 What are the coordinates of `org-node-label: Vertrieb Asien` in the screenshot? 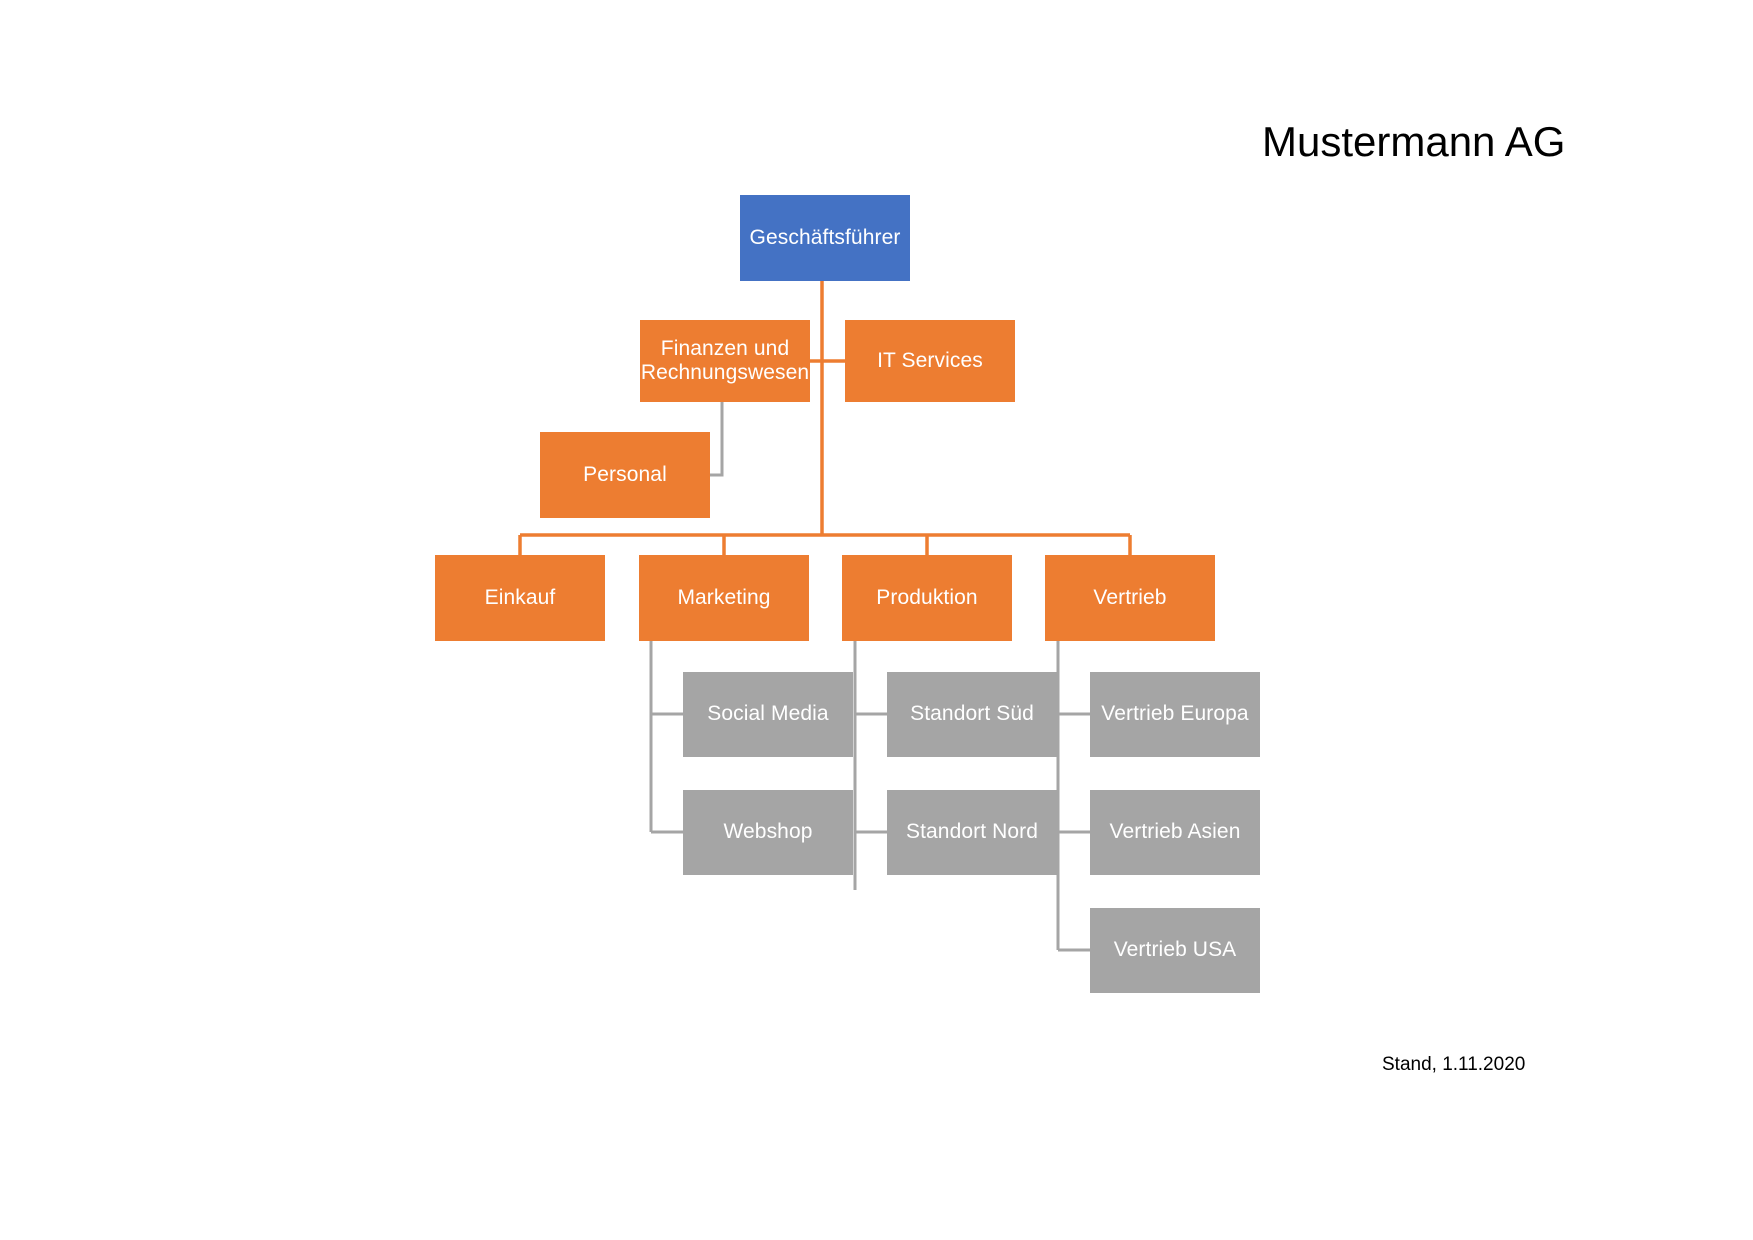 It's located at (1175, 832).